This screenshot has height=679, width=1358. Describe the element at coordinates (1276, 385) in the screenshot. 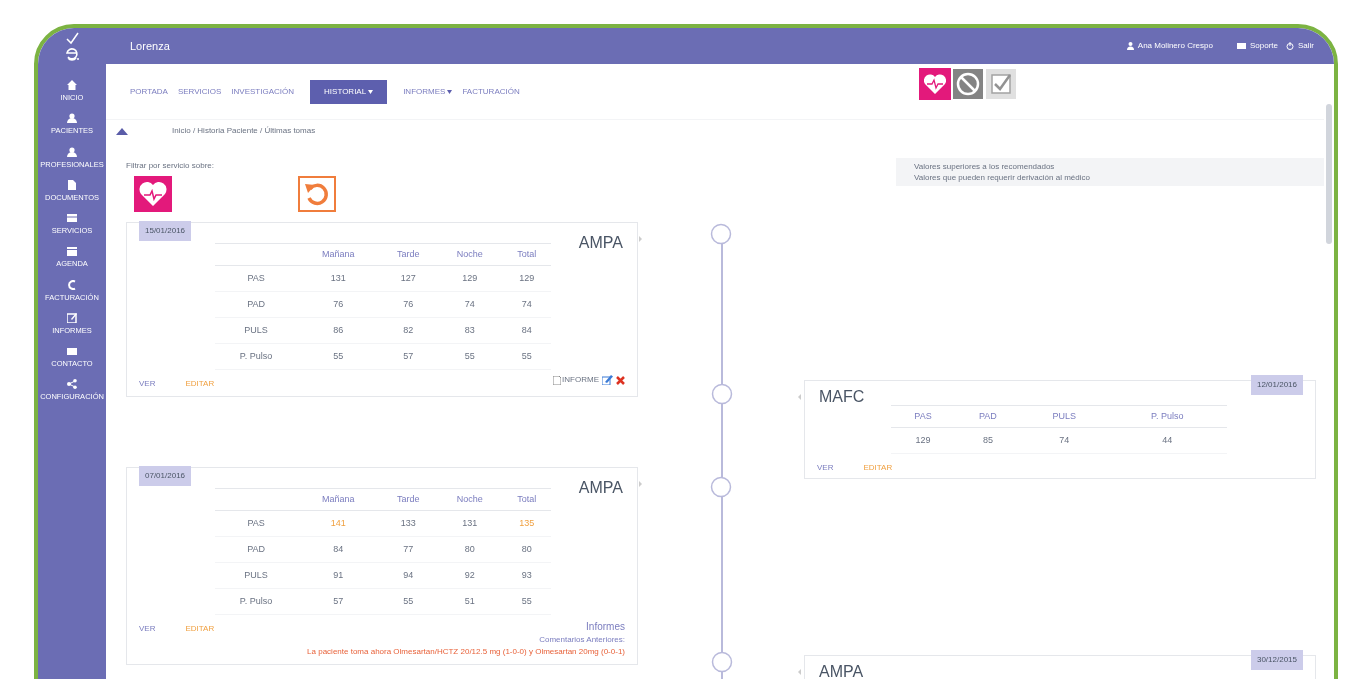

I see `date-badge: 12/01/2016` at that location.